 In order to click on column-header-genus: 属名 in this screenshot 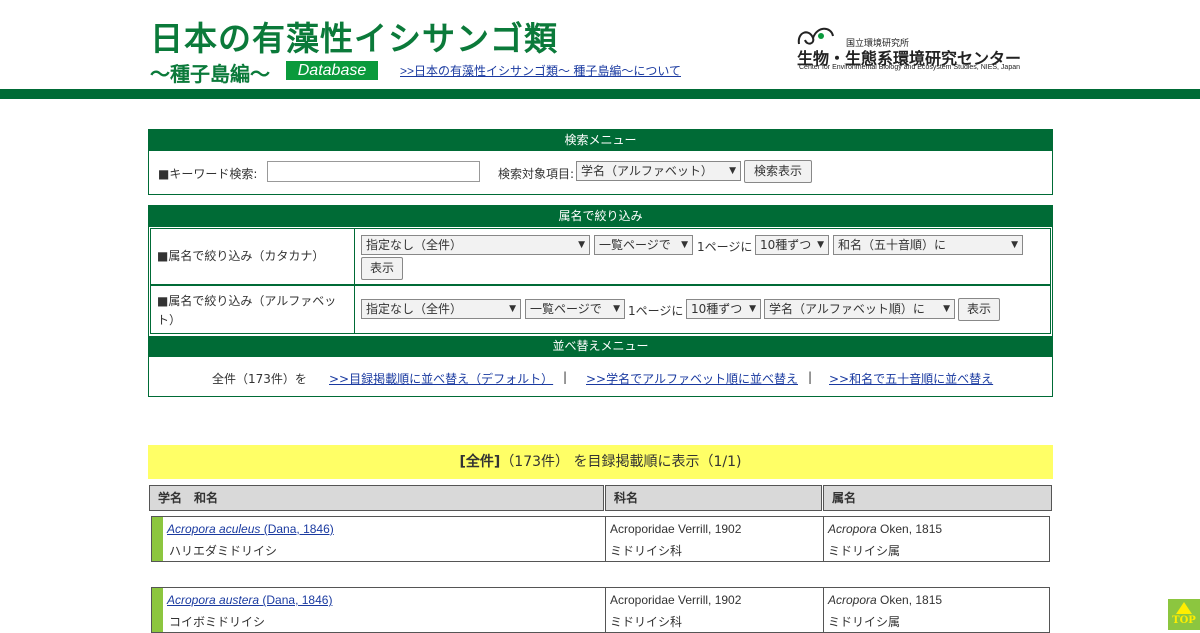, I will do `click(937, 498)`.